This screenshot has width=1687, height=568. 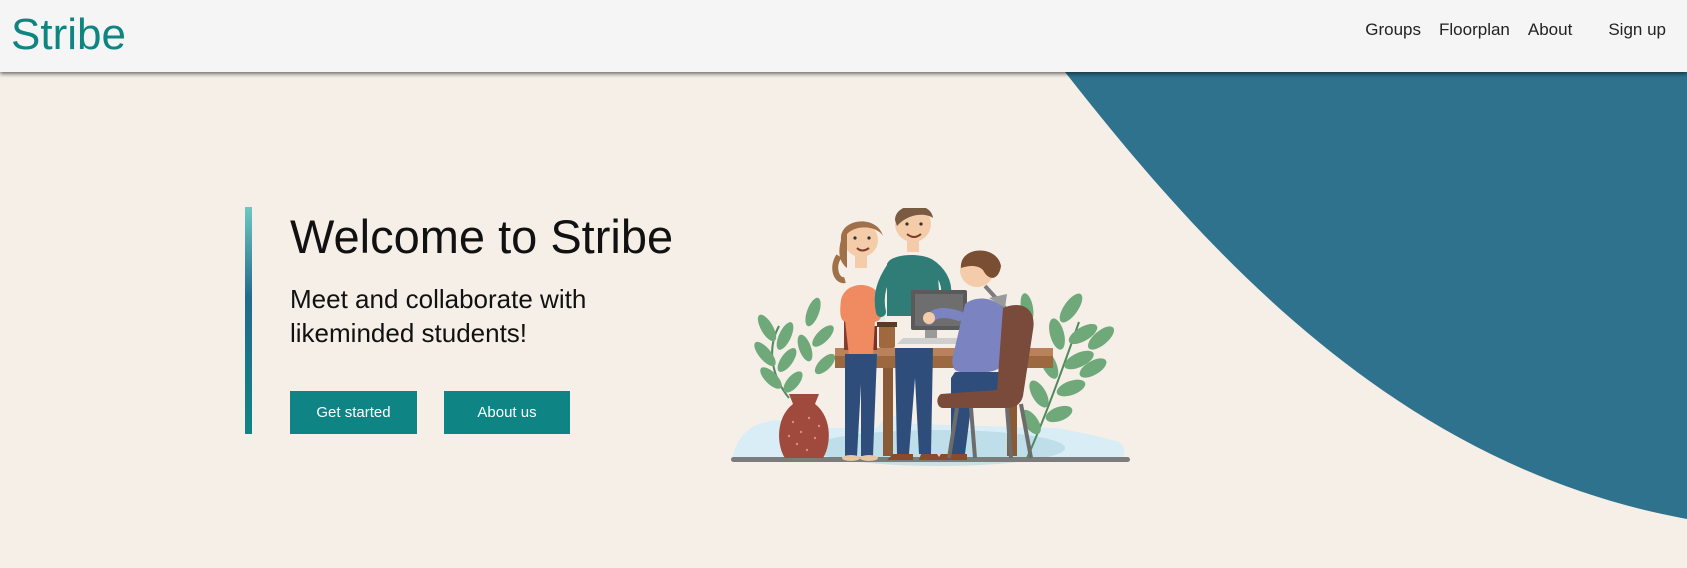 What do you see at coordinates (1474, 30) in the screenshot?
I see `nav-link-floorplan: Floorplan` at bounding box center [1474, 30].